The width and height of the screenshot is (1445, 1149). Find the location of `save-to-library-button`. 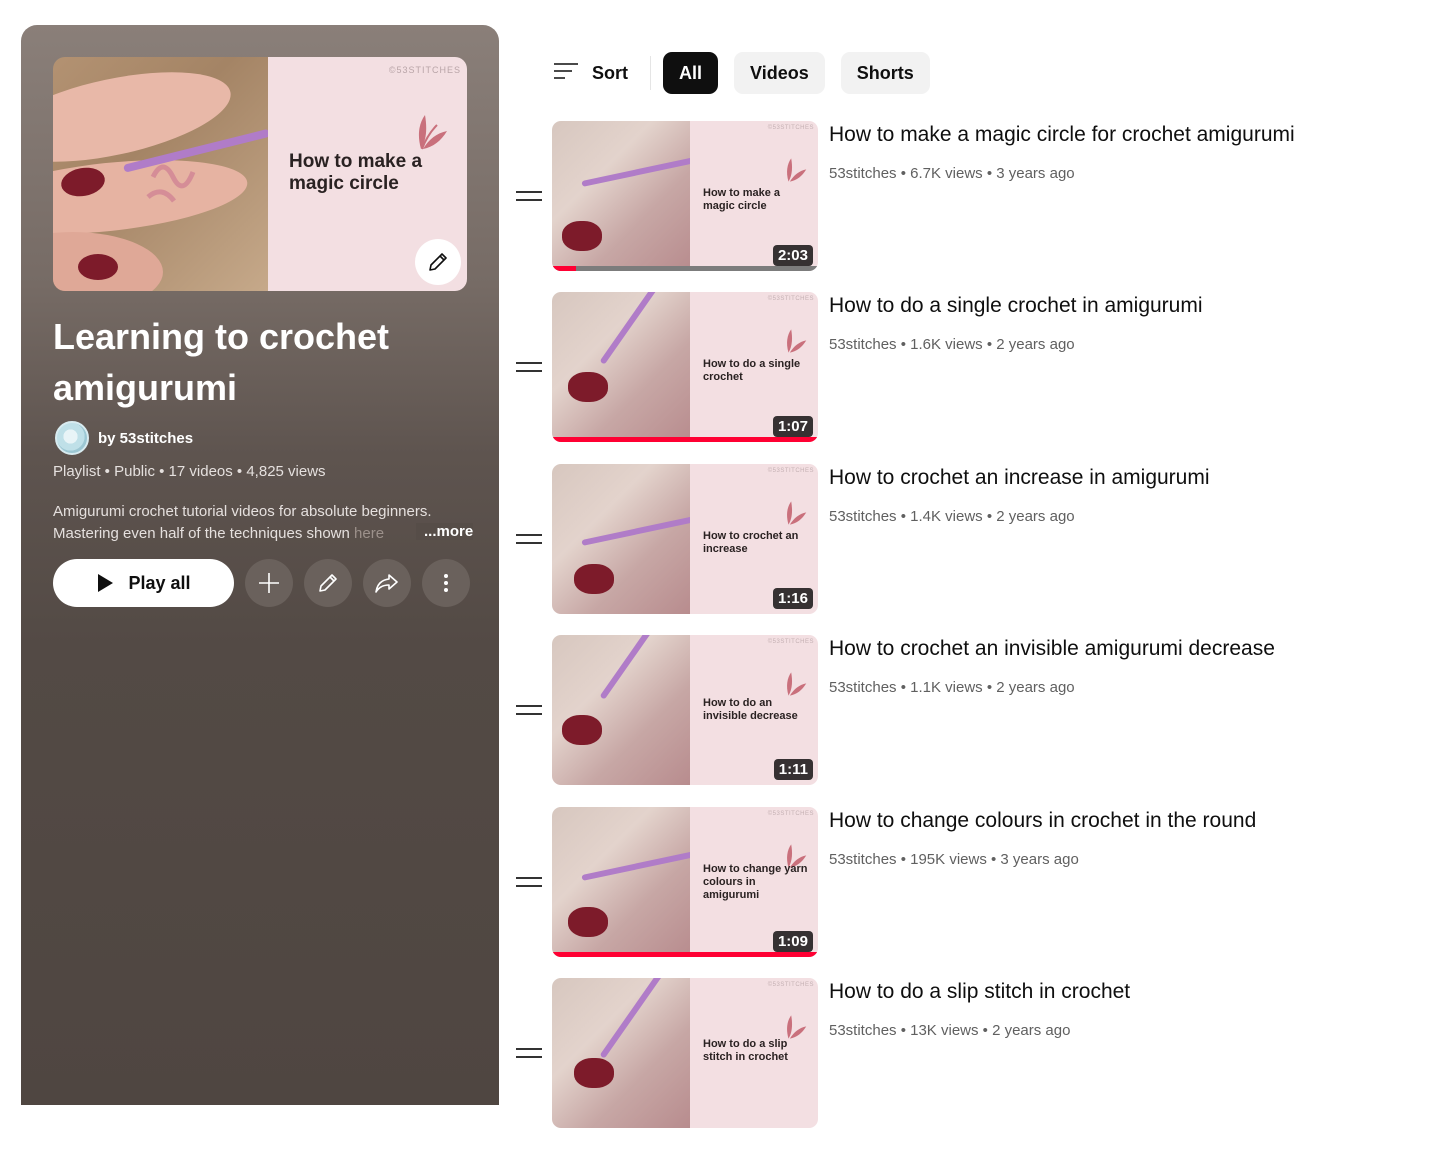

save-to-library-button is located at coordinates (269, 583).